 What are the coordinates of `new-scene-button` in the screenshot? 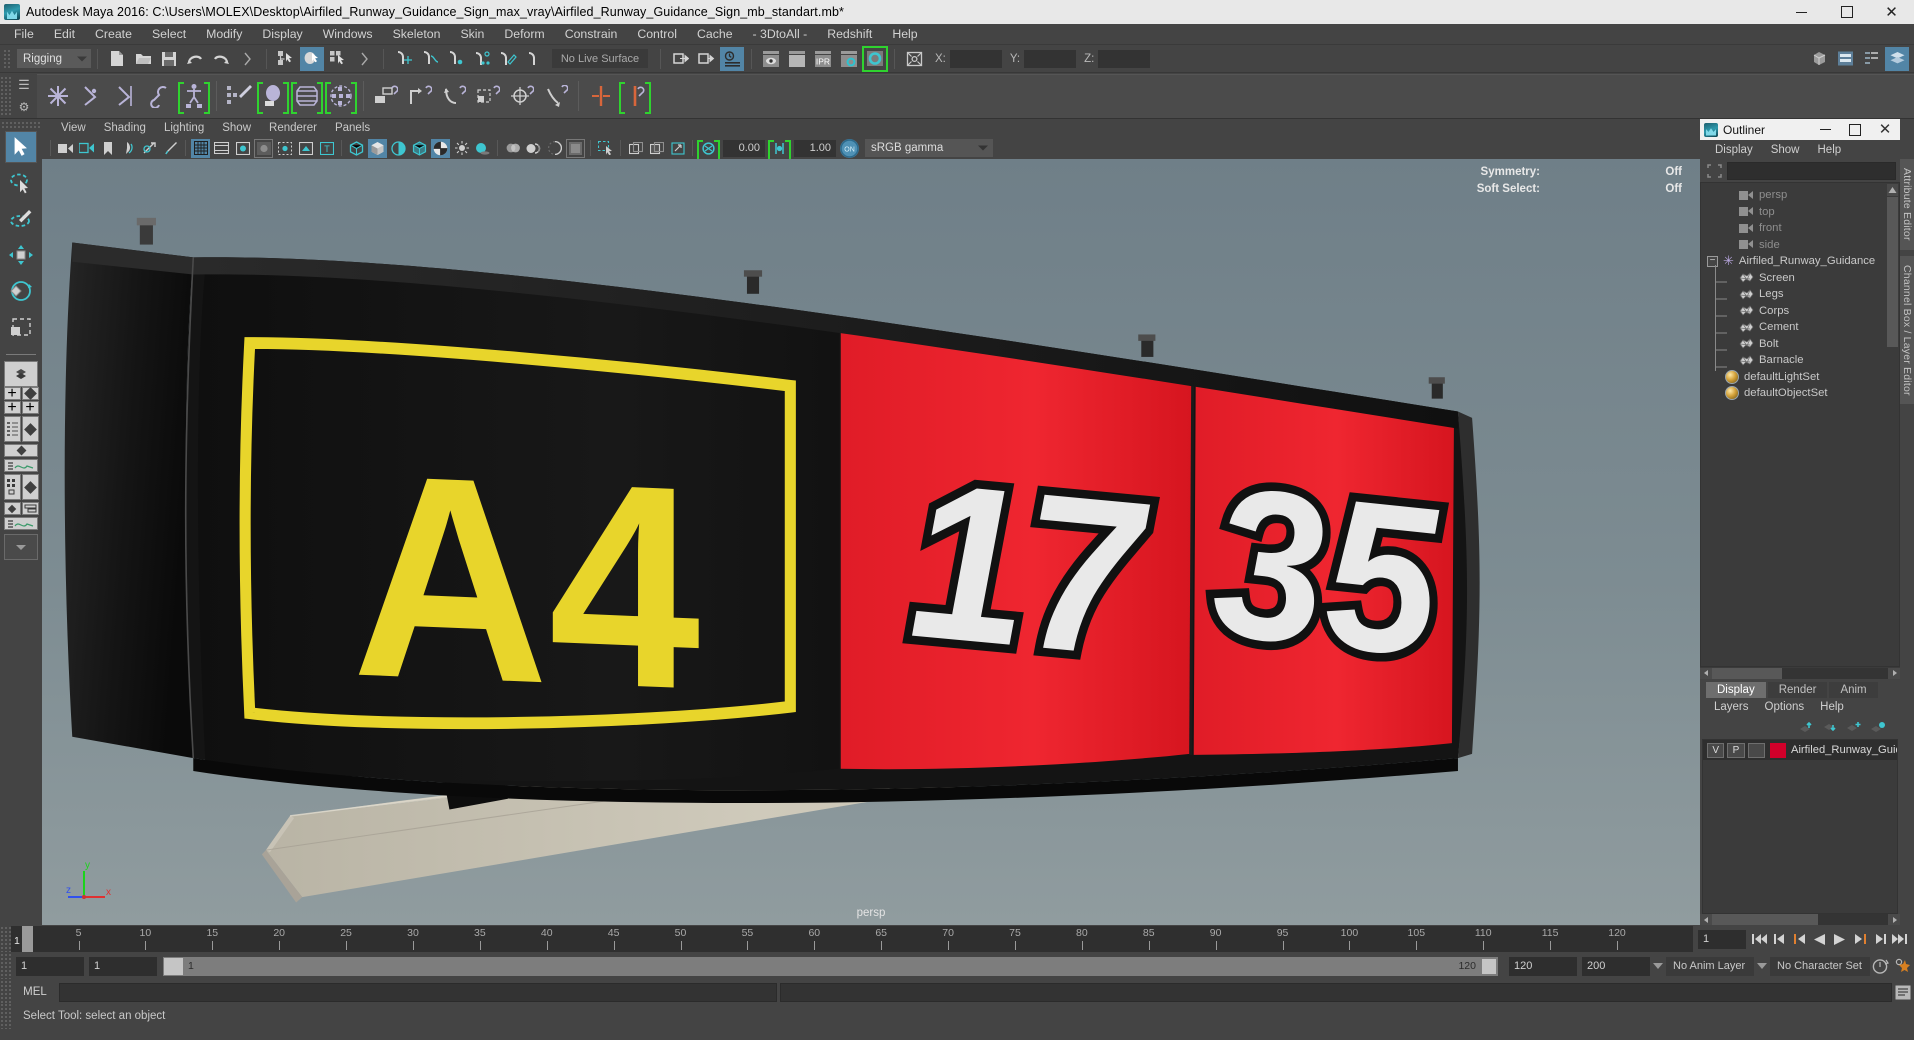 It's located at (117, 59).